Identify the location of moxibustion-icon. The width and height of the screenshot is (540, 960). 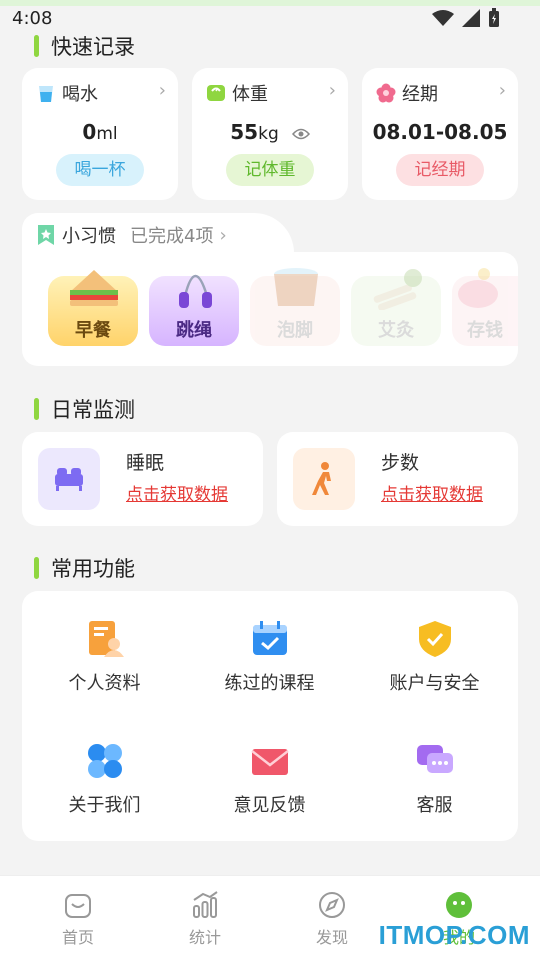
(397, 289).